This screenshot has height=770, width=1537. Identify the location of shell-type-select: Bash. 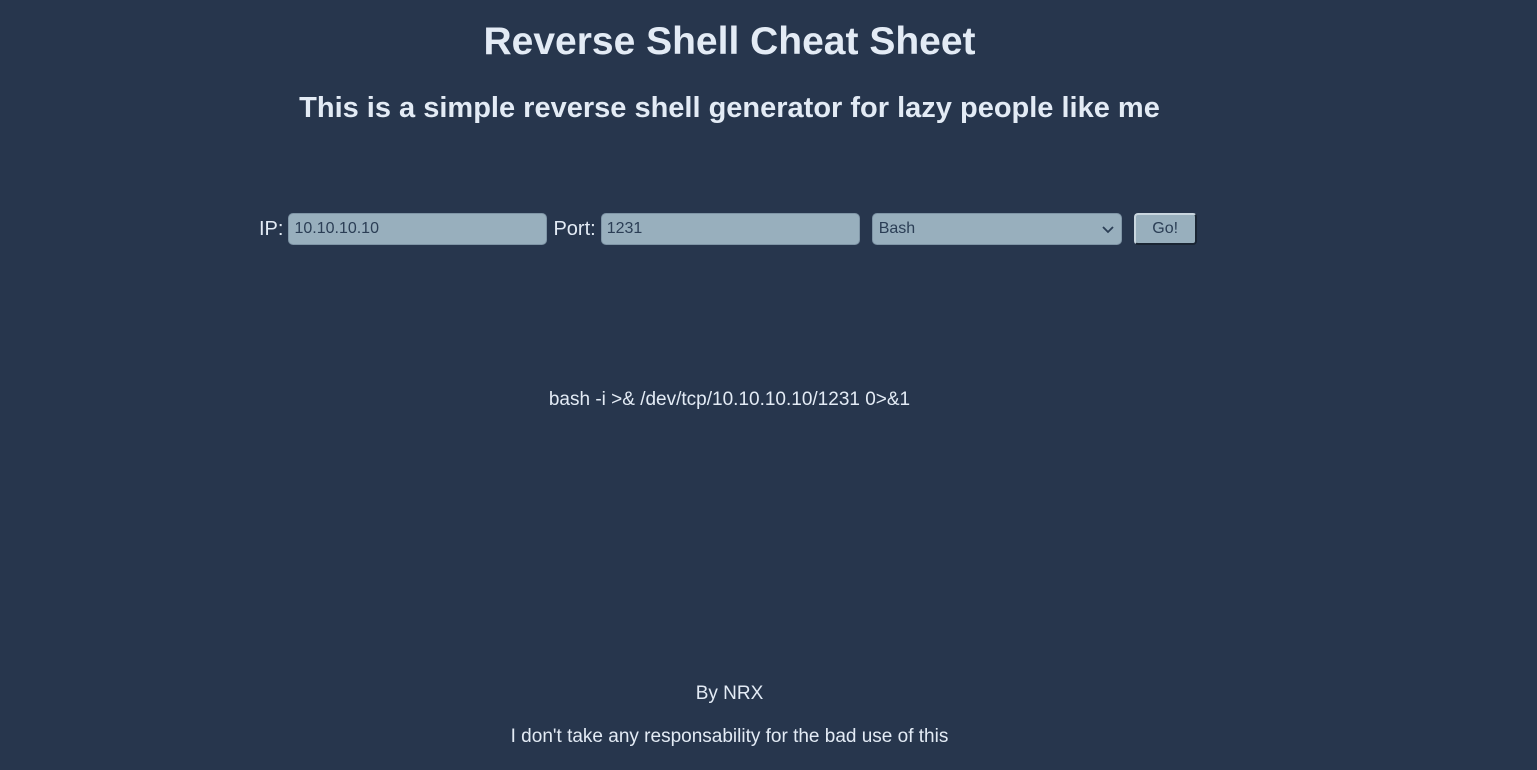
(996, 229).